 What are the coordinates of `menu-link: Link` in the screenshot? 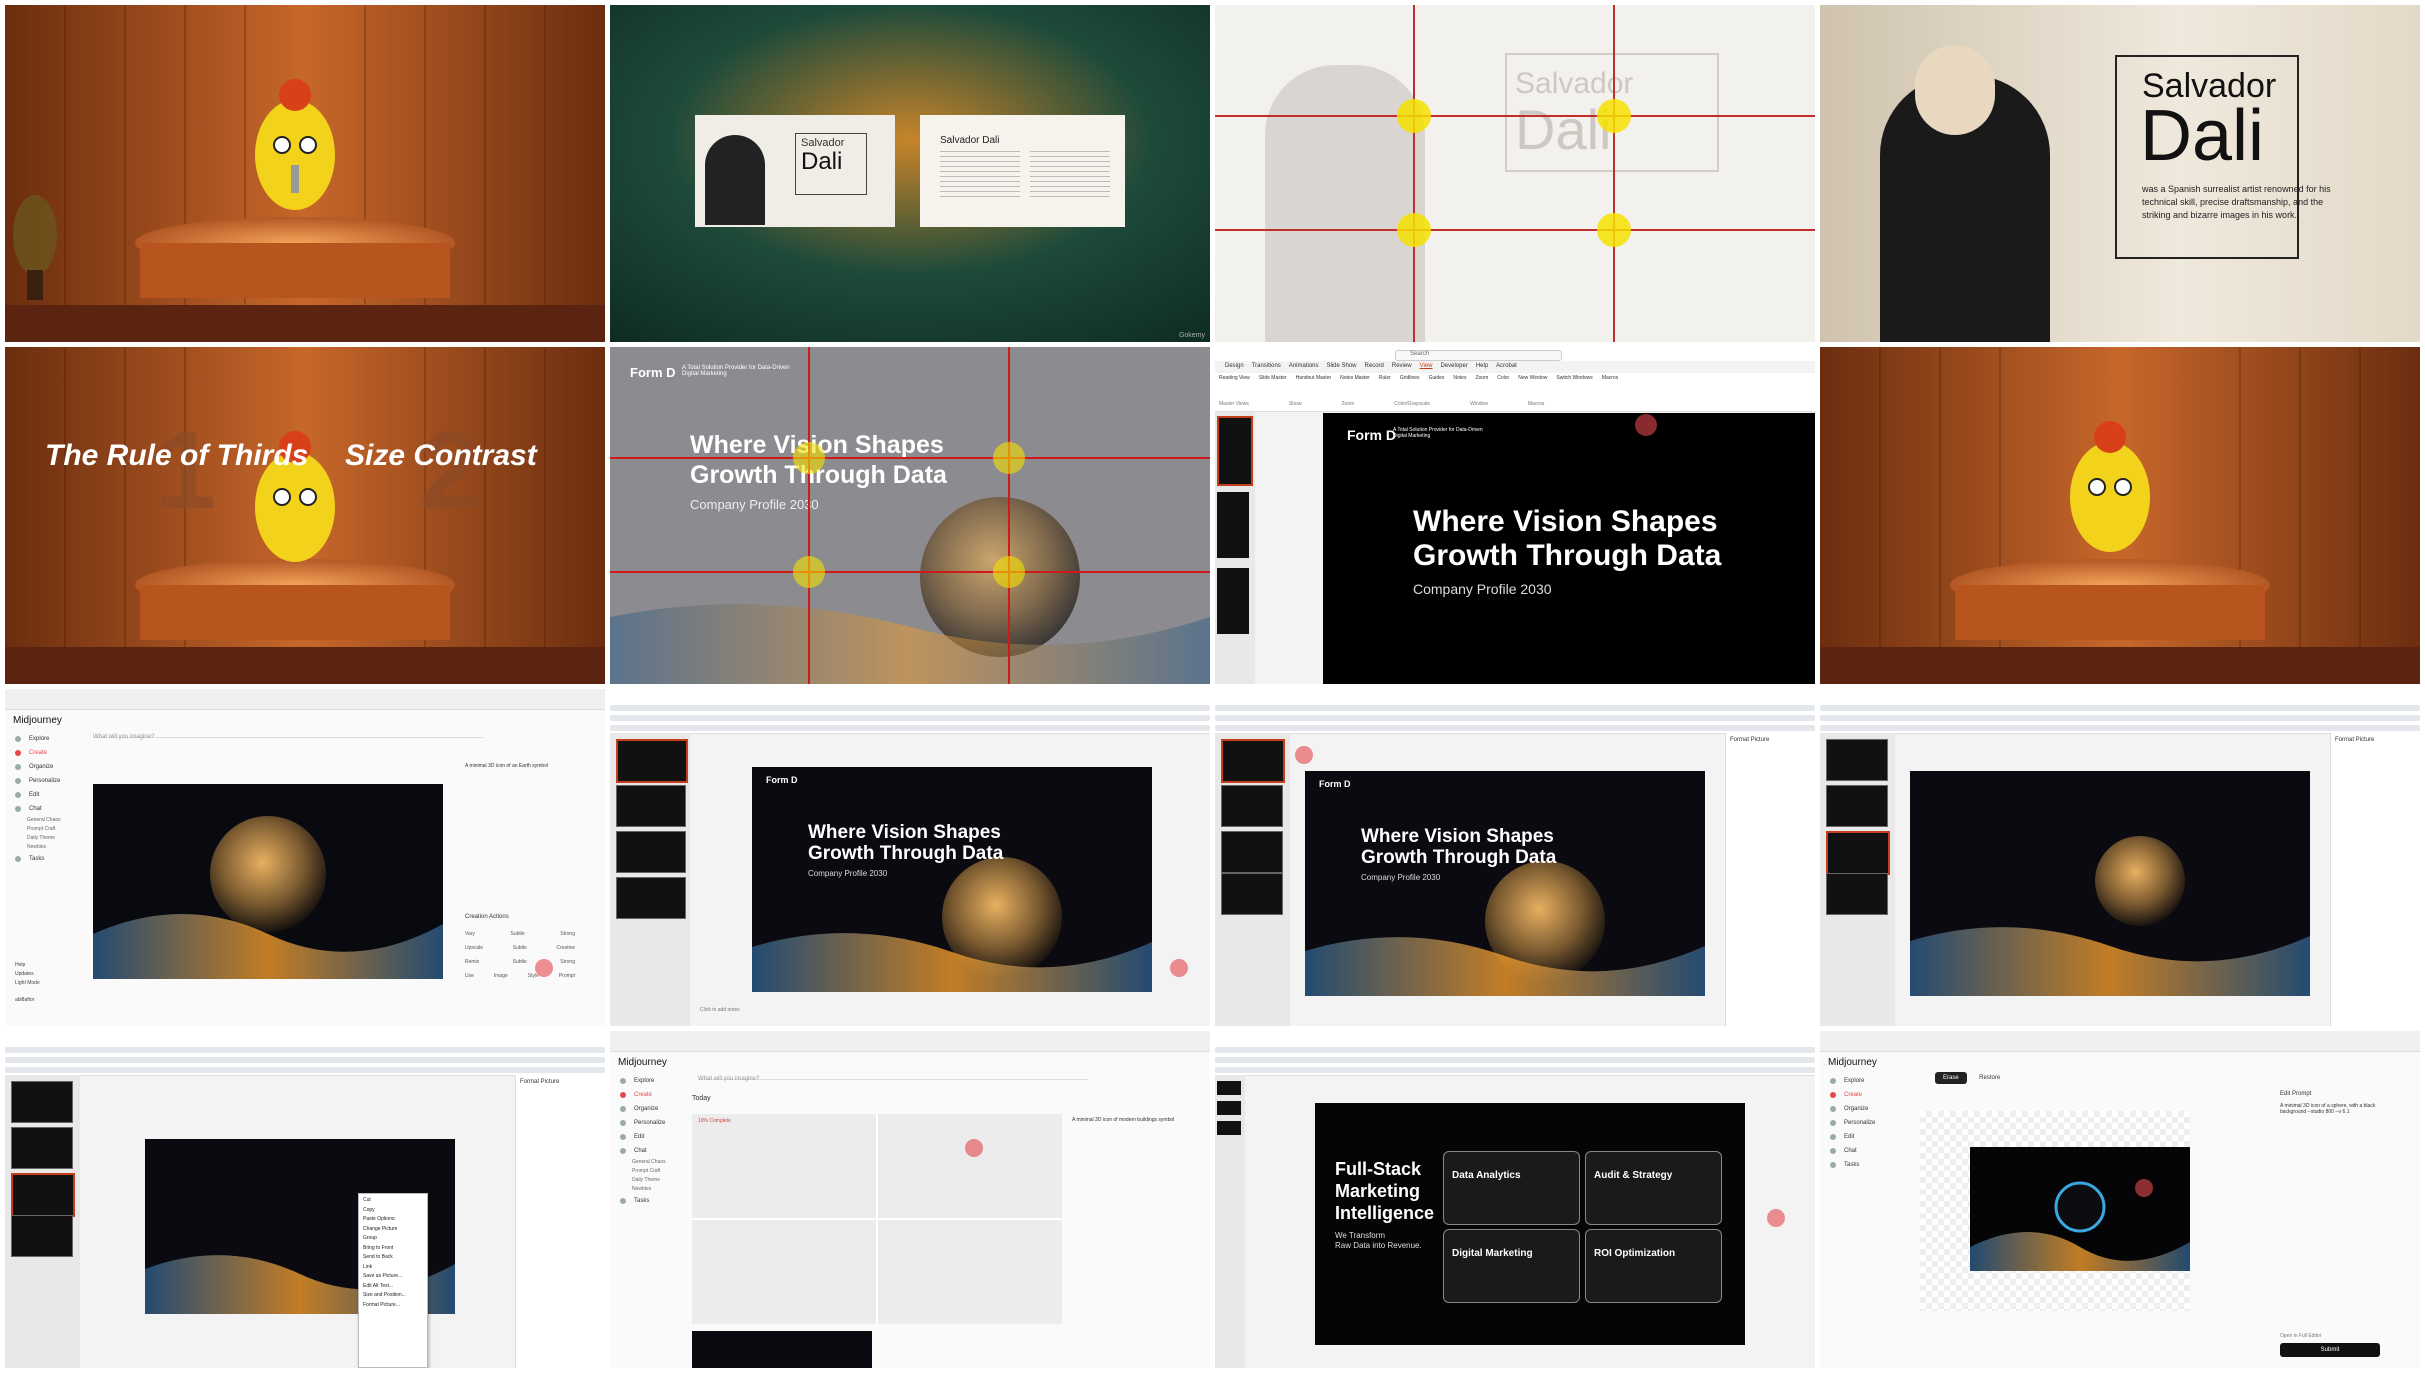 It's located at (393, 1268).